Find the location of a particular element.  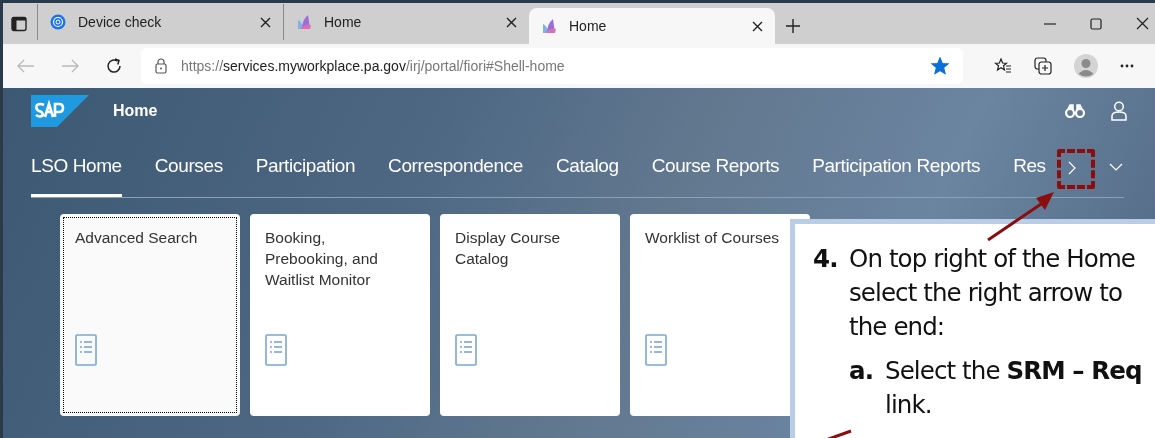

nav-tab: Catalog is located at coordinates (587, 167).